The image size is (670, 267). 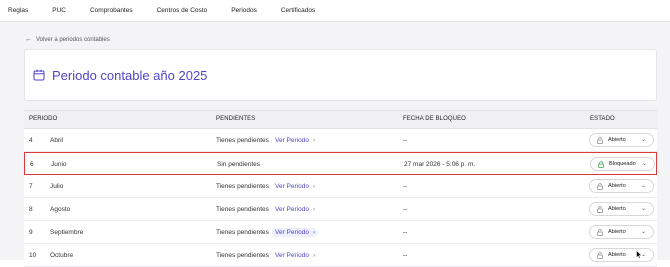 I want to click on back-link: ← Volver a periodos contables, so click(x=67, y=39).